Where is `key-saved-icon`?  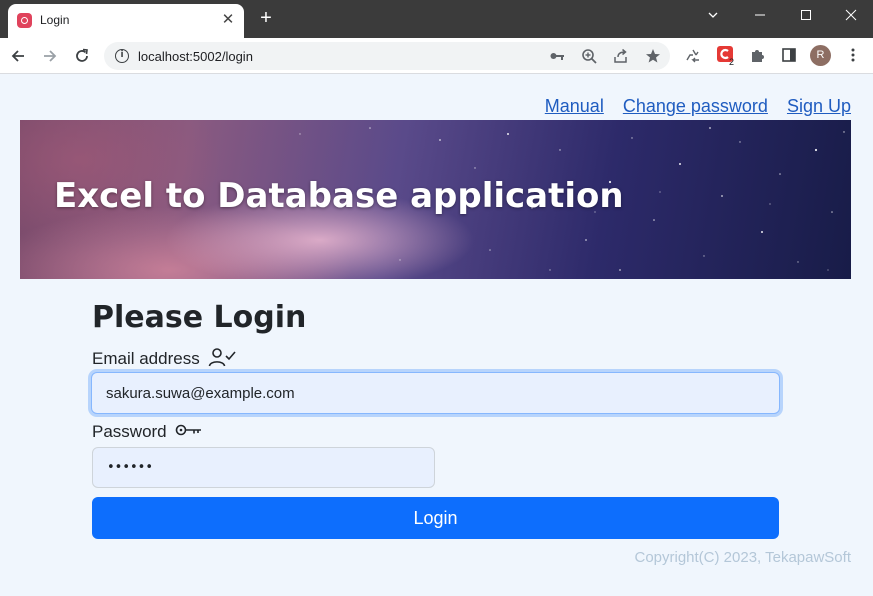
key-saved-icon is located at coordinates (557, 56).